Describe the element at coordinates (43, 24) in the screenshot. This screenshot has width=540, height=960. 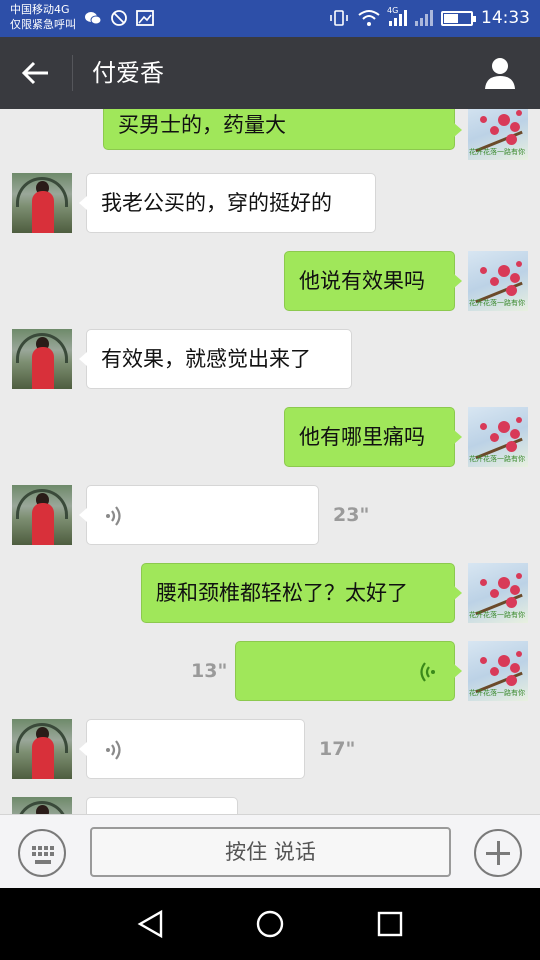
I see `emergency-only: 仅限紧急呼叫` at that location.